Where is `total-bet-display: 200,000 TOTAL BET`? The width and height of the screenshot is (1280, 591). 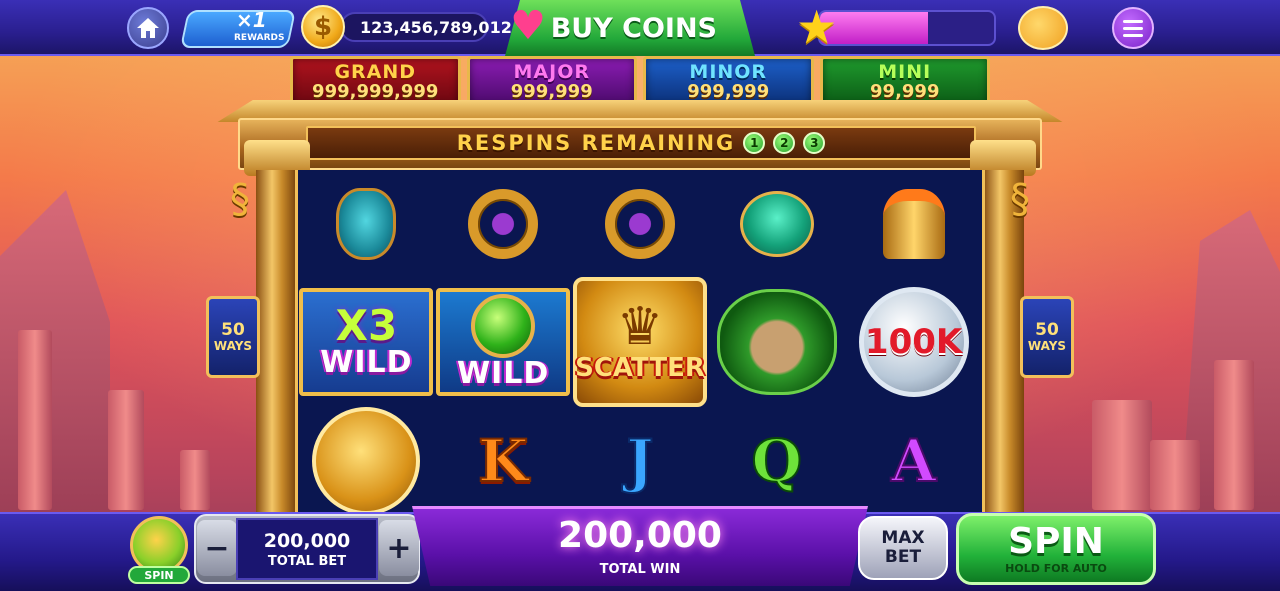
total-bet-display: 200,000 TOTAL BET is located at coordinates (307, 549).